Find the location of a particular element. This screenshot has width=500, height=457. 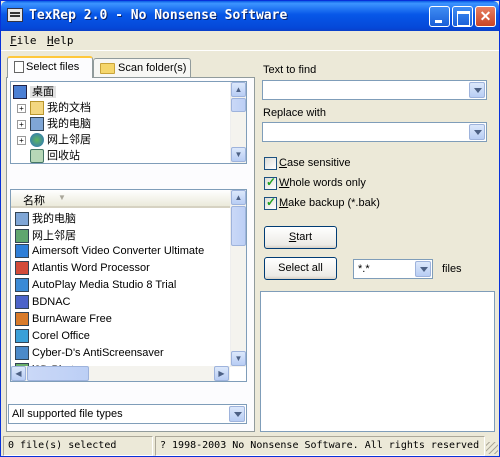

list-item: Corel Office is located at coordinates (52, 337).